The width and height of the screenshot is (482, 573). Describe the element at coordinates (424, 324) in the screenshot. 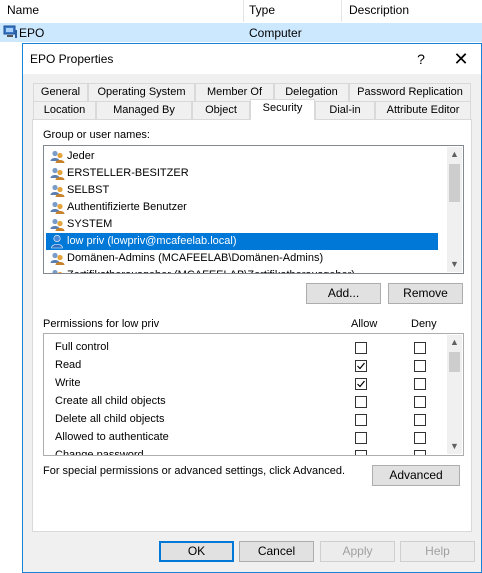

I see `deny-header: Deny` at that location.